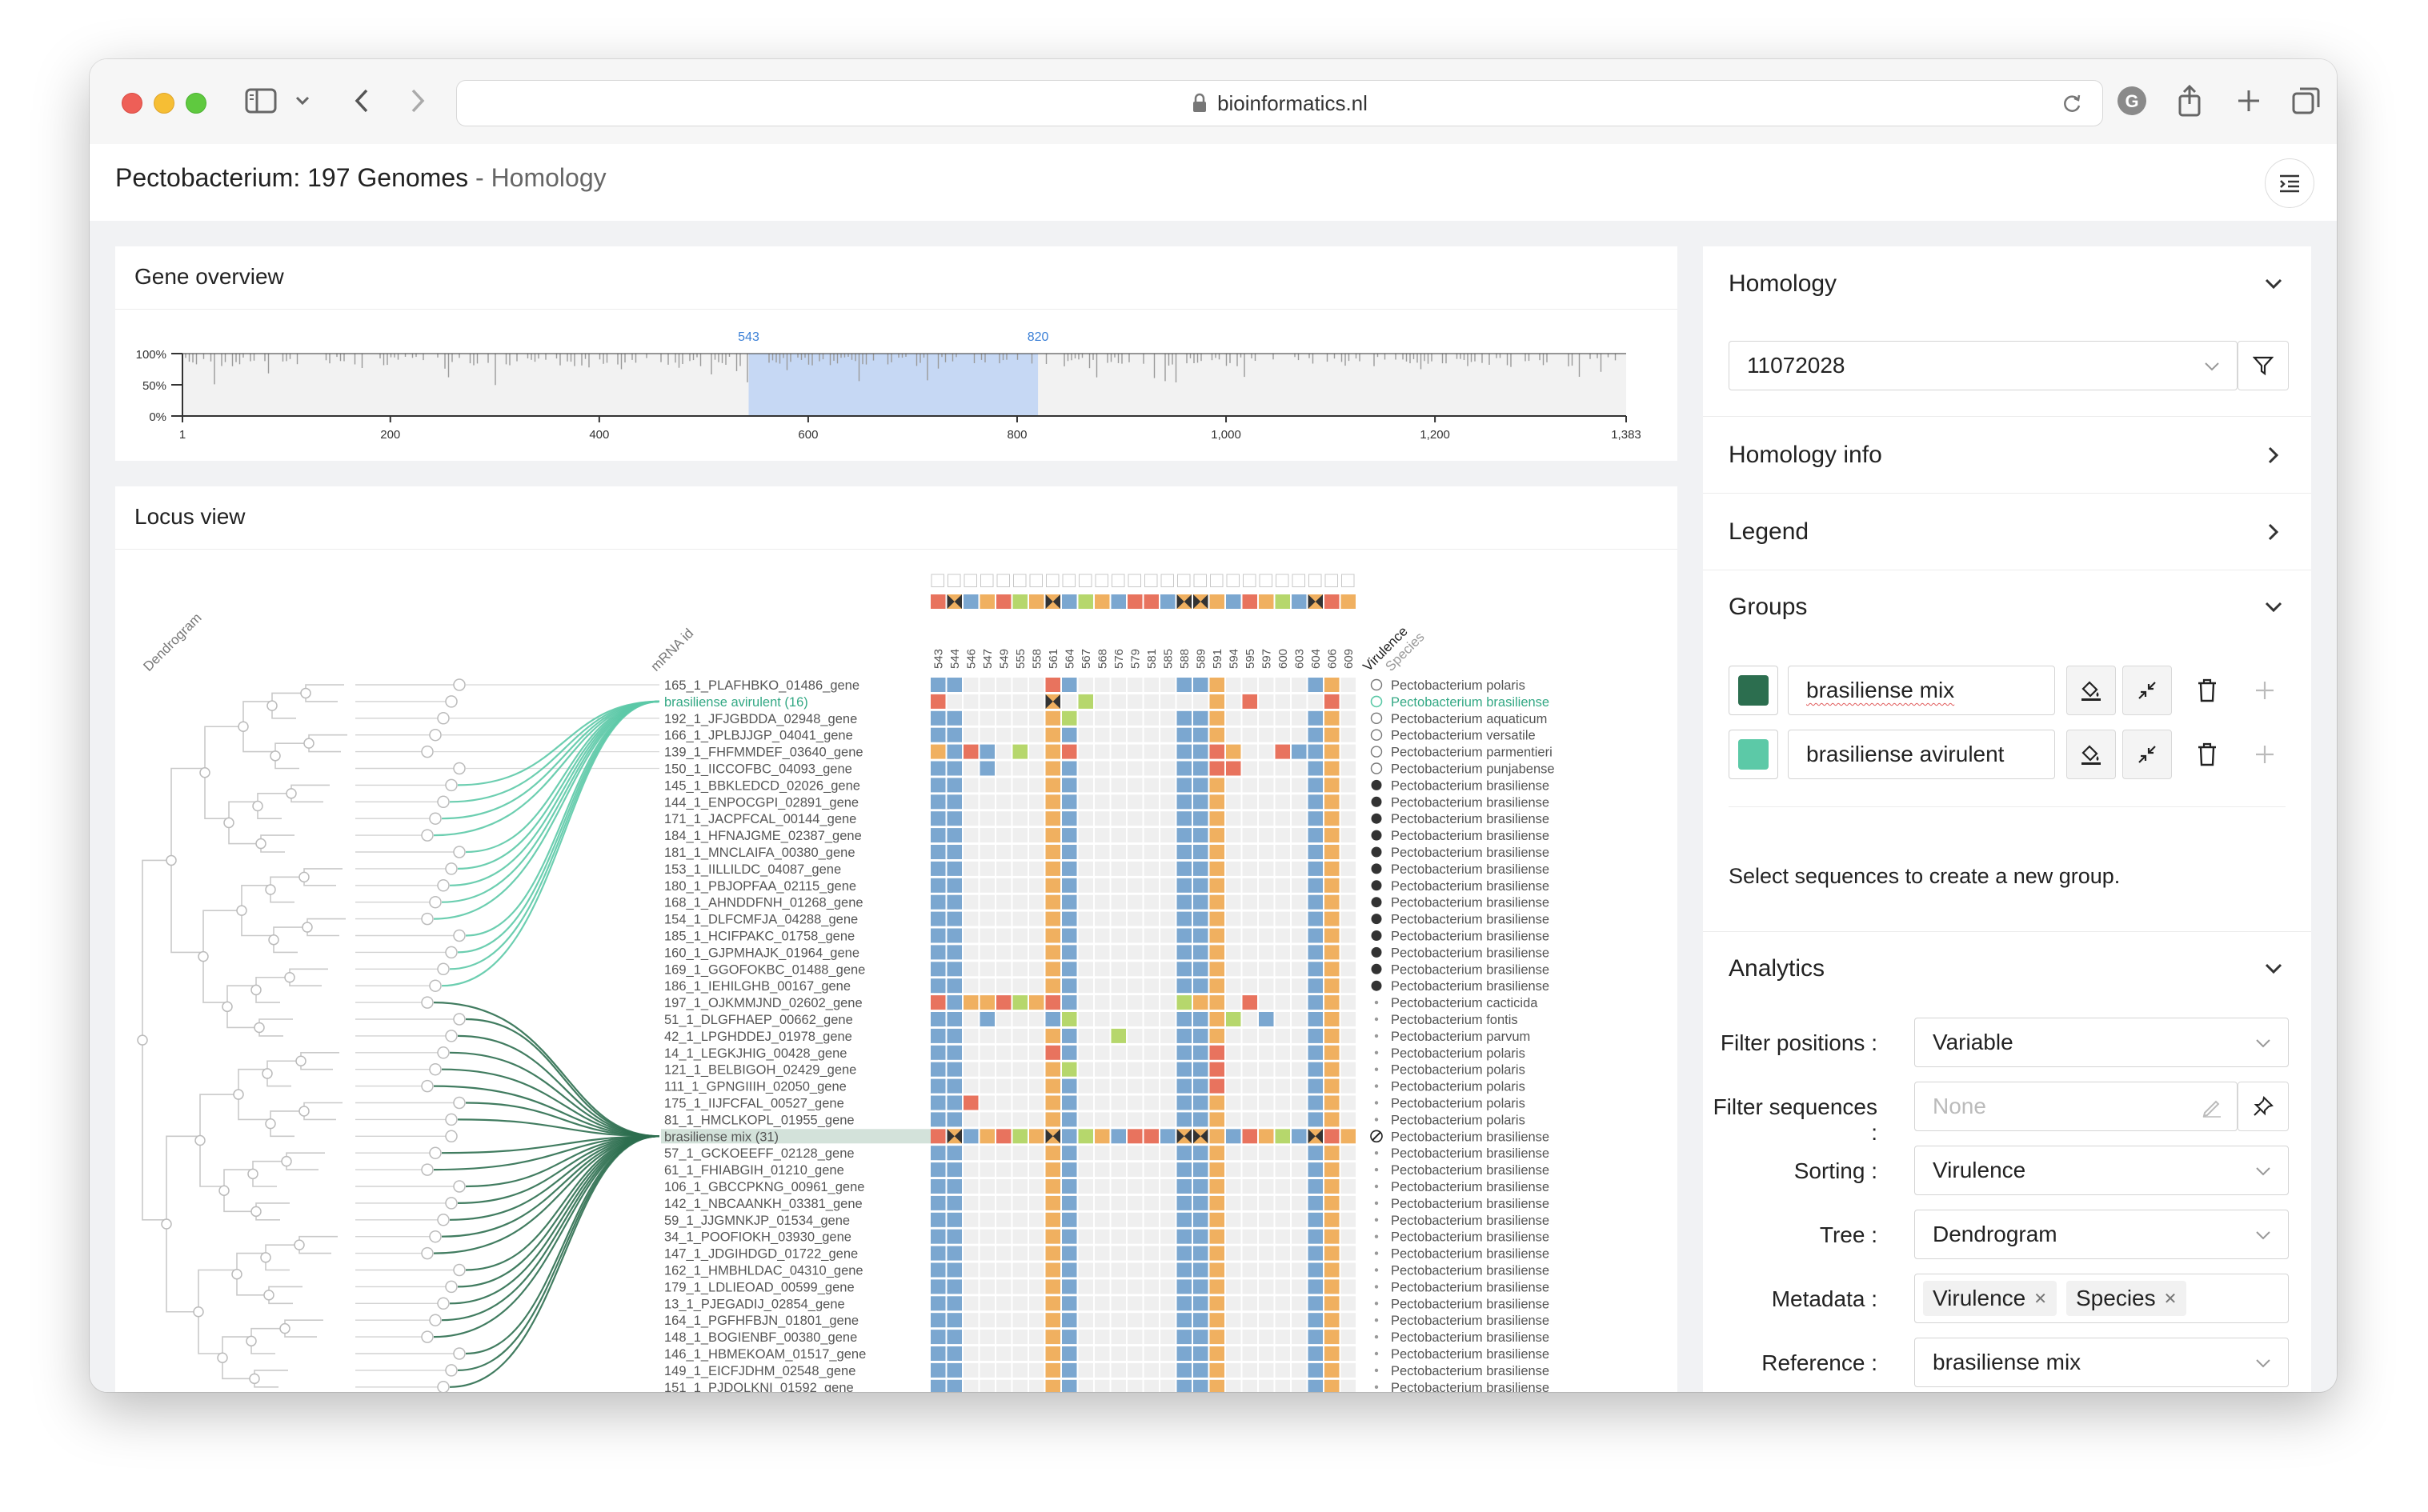 The image size is (2428, 1512). Describe the element at coordinates (2264, 365) in the screenshot. I see `homology-filter-button` at that location.